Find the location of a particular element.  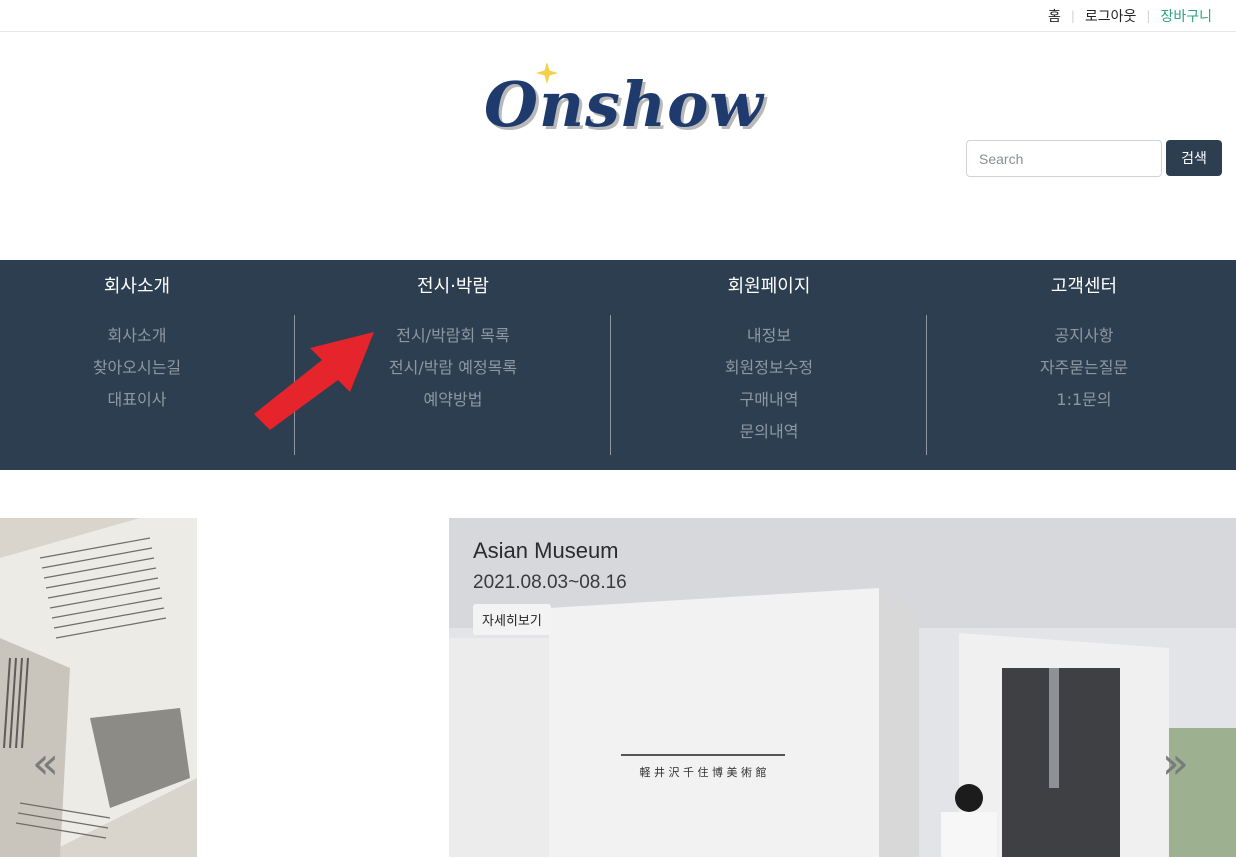

logo-text: Onshow is located at coordinates (624, 104).